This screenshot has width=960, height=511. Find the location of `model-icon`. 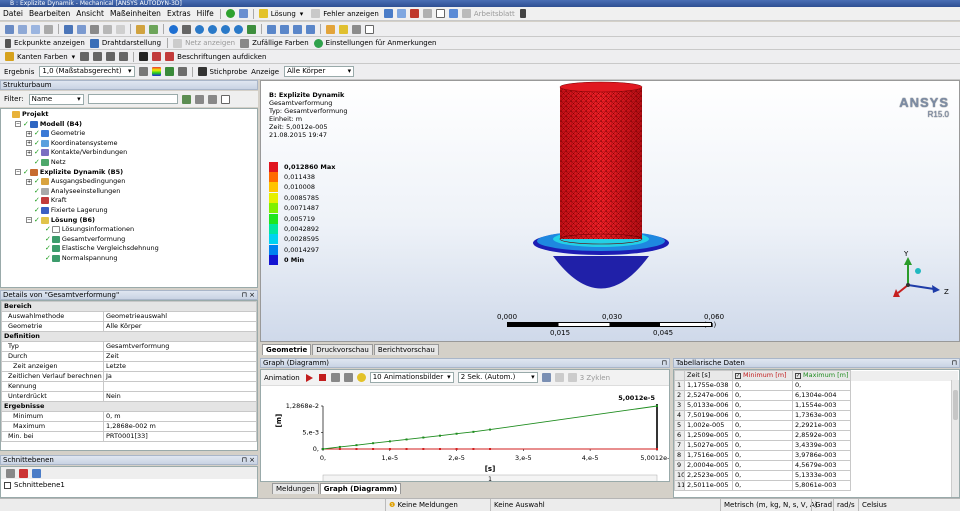

model-icon is located at coordinates (140, 29).